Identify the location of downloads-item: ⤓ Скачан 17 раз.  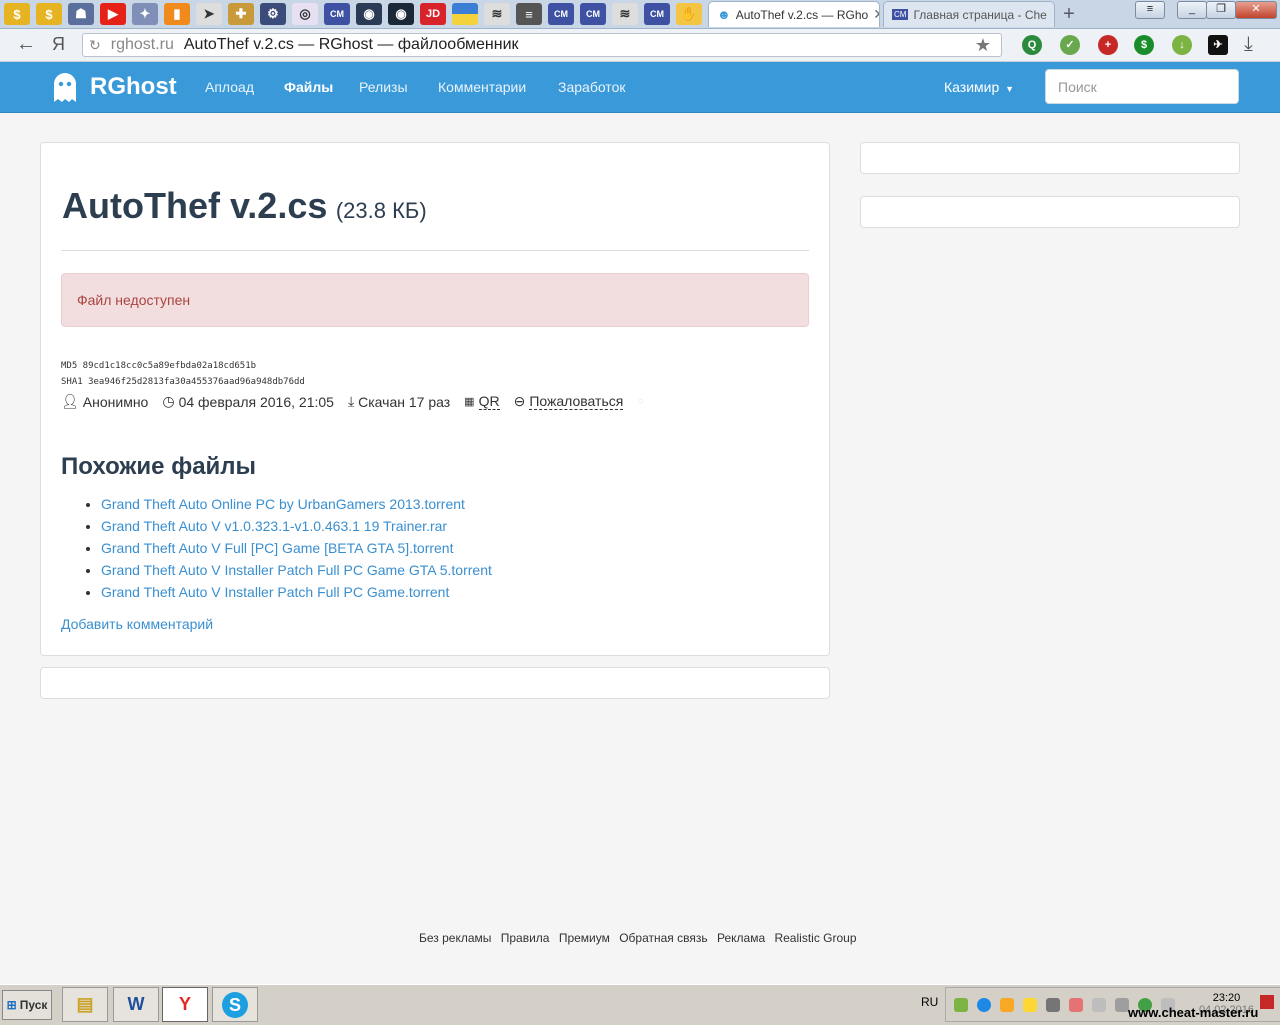
(399, 401).